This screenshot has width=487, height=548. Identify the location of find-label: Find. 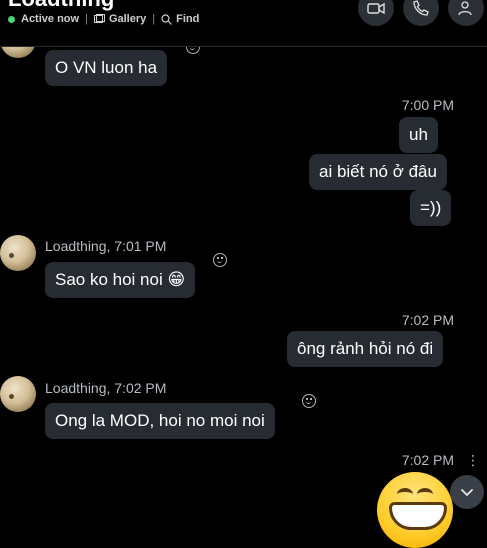
(188, 19).